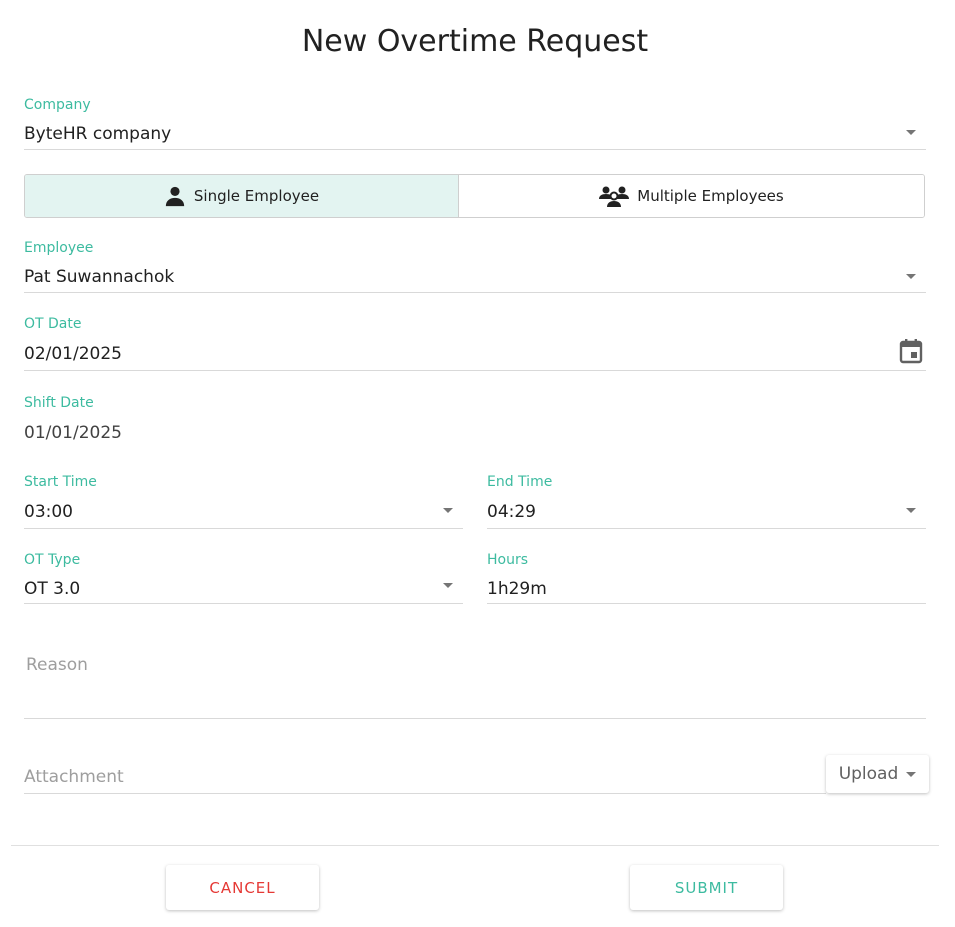  Describe the element at coordinates (243, 578) in the screenshot. I see `ot-type-select: OT Type OT 3.0` at that location.